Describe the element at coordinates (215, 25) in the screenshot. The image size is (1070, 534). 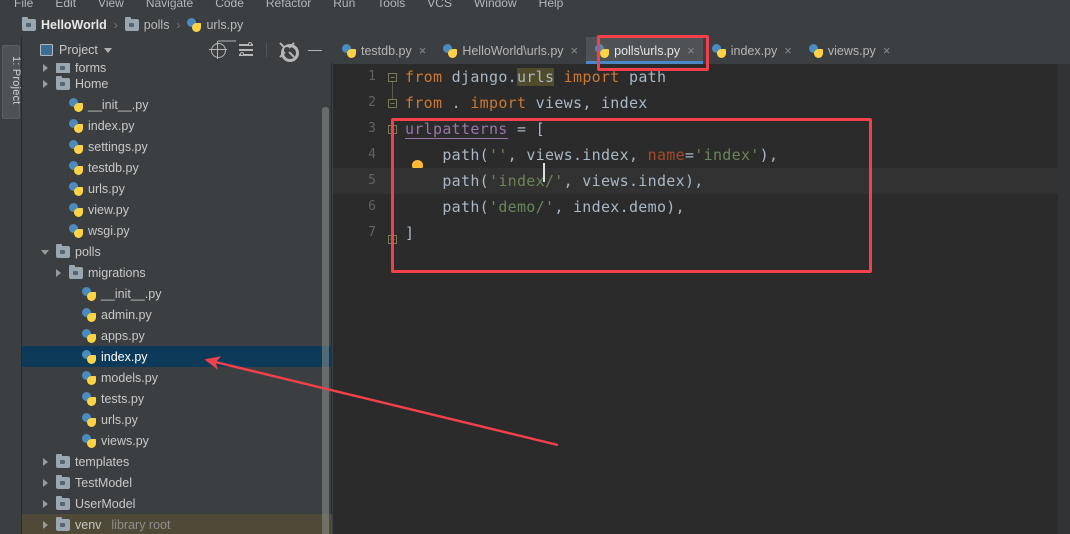
I see `breadcrumb-item-file: urls.py` at that location.